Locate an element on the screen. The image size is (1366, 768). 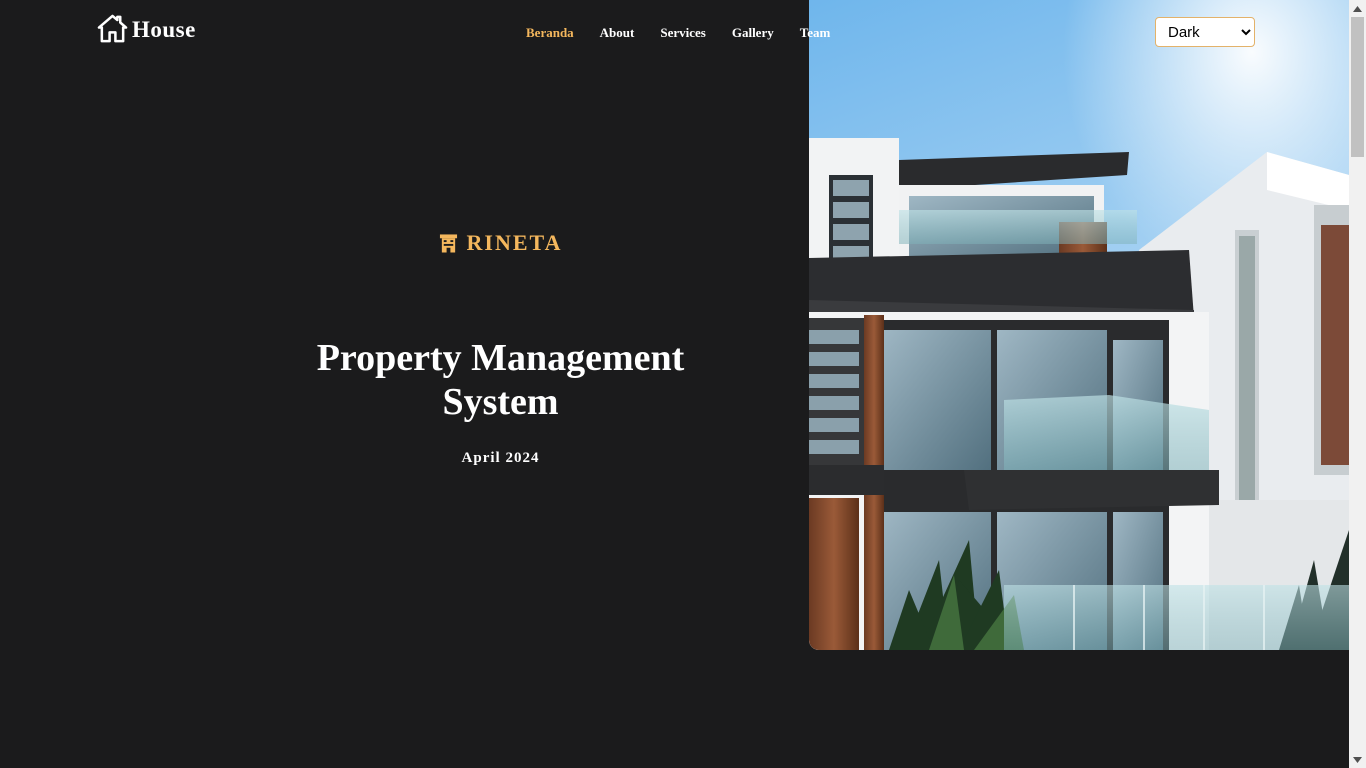
nav-item-about: About is located at coordinates (617, 33).